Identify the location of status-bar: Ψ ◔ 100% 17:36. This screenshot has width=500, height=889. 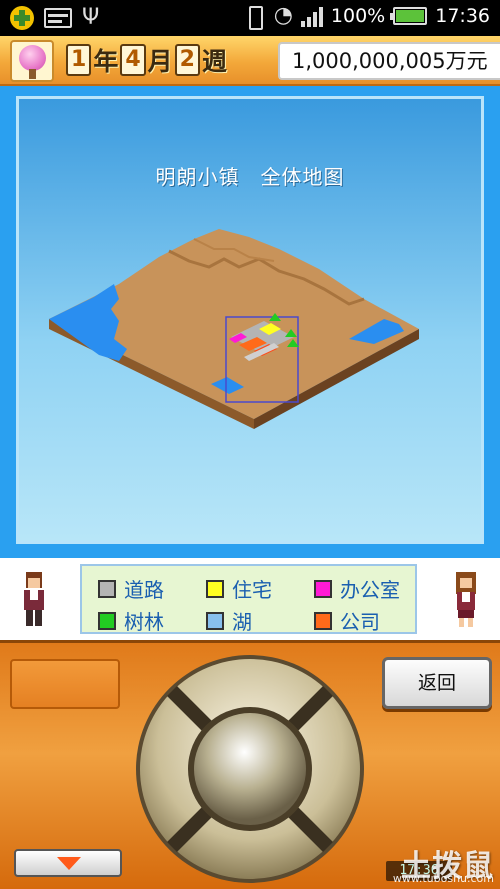
(250, 18).